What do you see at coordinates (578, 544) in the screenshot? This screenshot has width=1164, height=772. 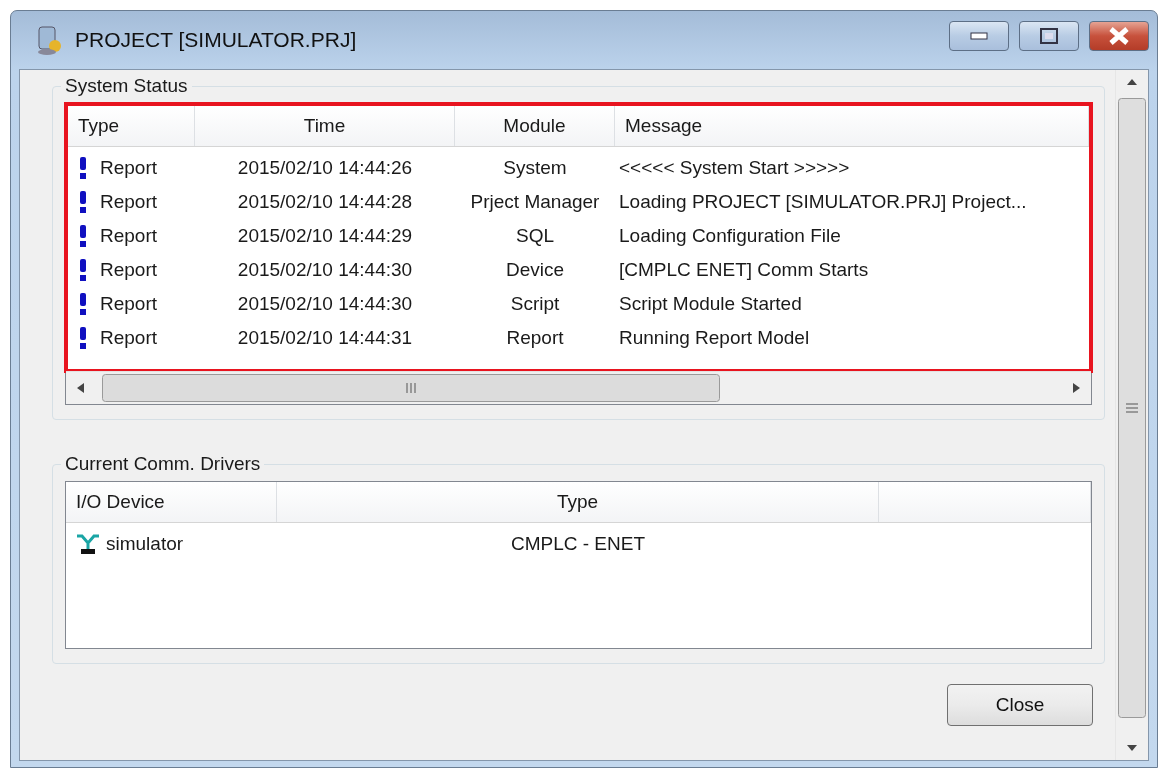 I see `table-cell-text: CMPLC - ENET` at bounding box center [578, 544].